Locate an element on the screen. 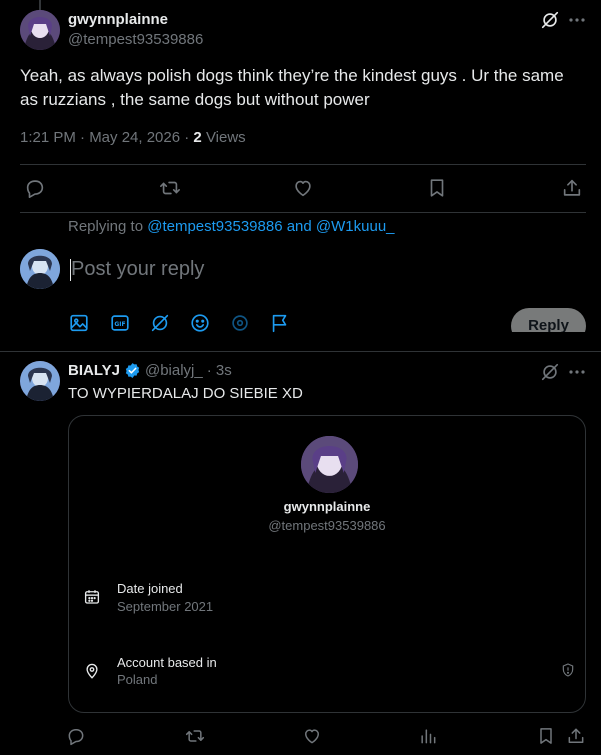 This screenshot has width=601, height=755. author-name: gwynnplainne is located at coordinates (118, 19).